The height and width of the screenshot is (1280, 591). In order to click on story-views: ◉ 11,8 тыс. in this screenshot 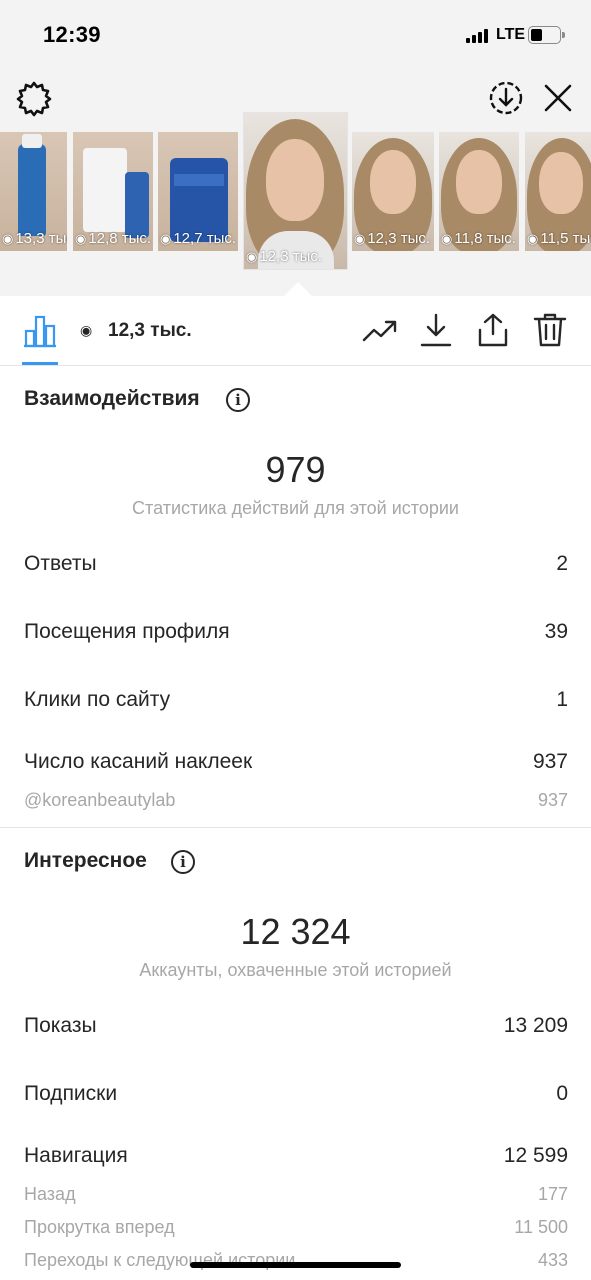, I will do `click(478, 238)`.